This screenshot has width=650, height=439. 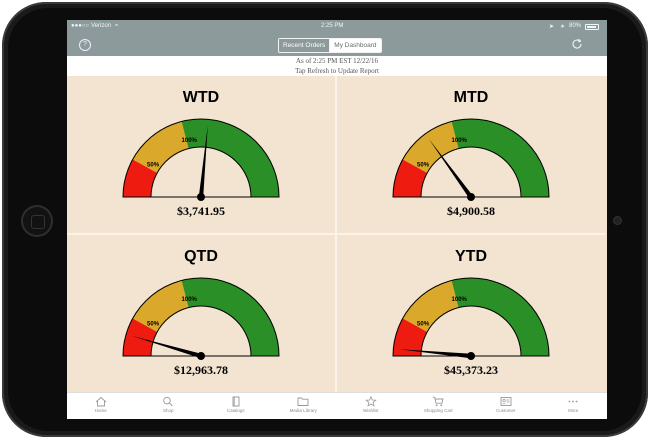 I want to click on tab-label: Home, so click(x=100, y=410).